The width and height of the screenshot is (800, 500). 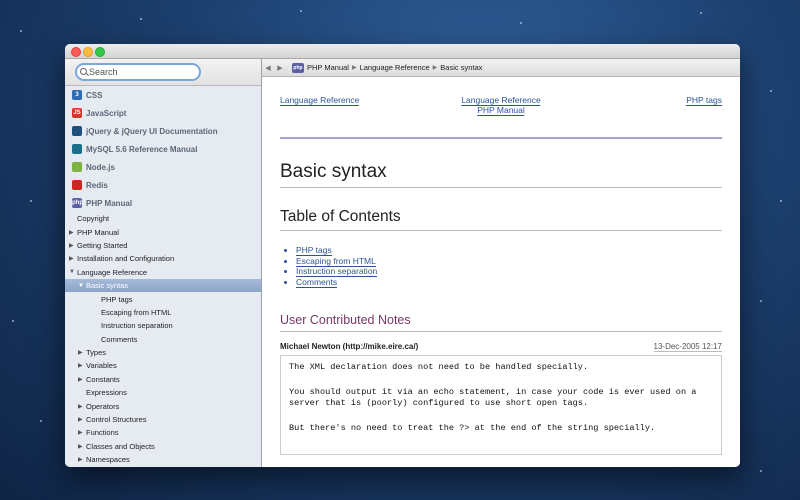 What do you see at coordinates (97, 185) in the screenshot?
I see `docset-label: Redis` at bounding box center [97, 185].